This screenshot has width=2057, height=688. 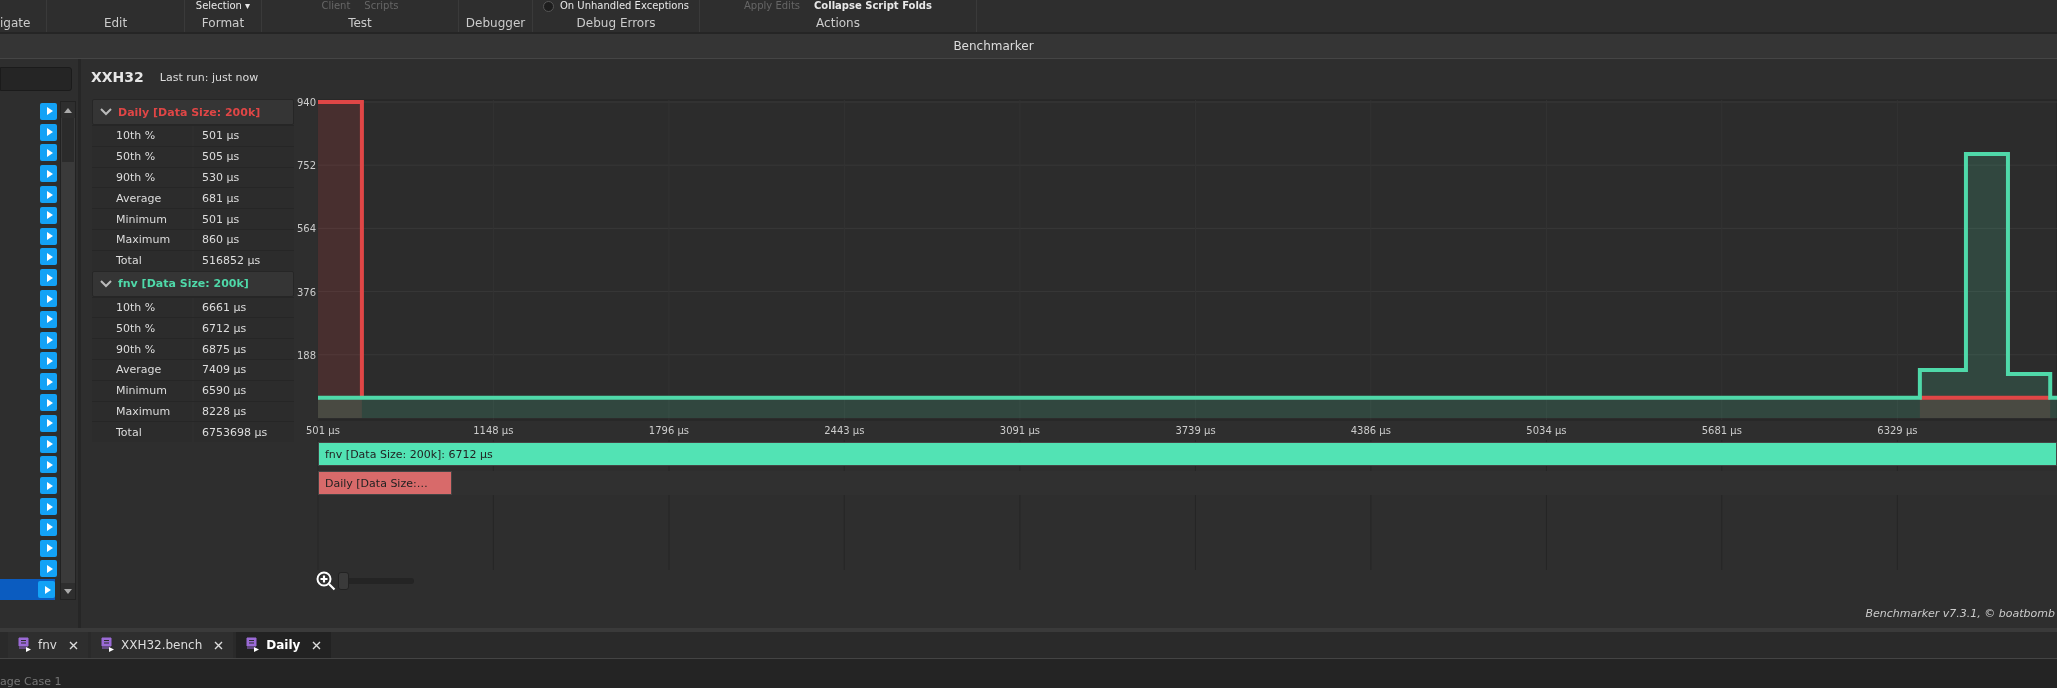 What do you see at coordinates (326, 581) in the screenshot?
I see `zoom-in-icon` at bounding box center [326, 581].